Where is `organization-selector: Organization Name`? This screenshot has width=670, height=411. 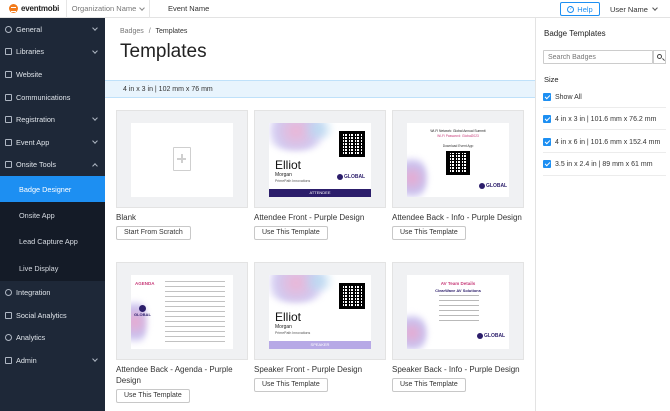
organization-selector: Organization Name is located at coordinates (108, 9).